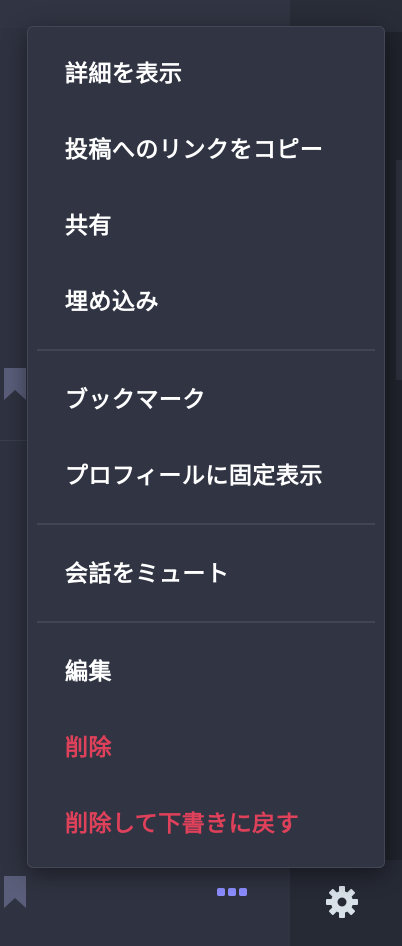  Describe the element at coordinates (206, 571) in the screenshot. I see `menu-item-mute-conversation: 会話をミュート` at that location.